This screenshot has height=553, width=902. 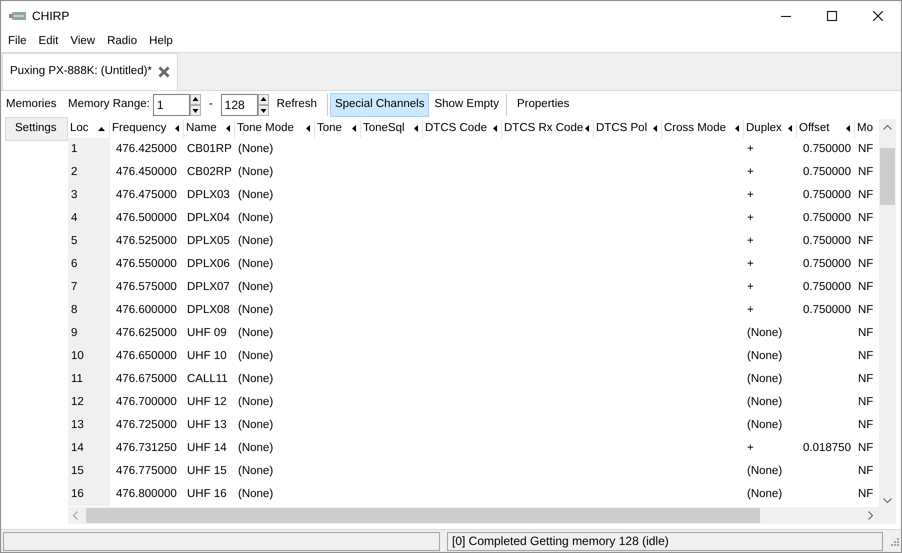 I want to click on table-cell-text: UHF 14, so click(x=207, y=448).